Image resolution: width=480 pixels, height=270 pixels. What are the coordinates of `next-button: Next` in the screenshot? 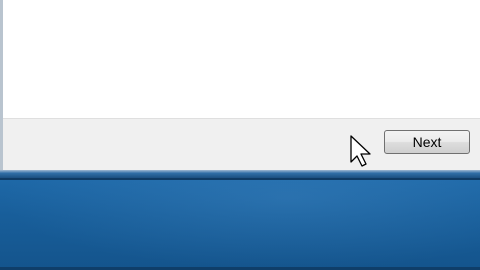 It's located at (427, 142).